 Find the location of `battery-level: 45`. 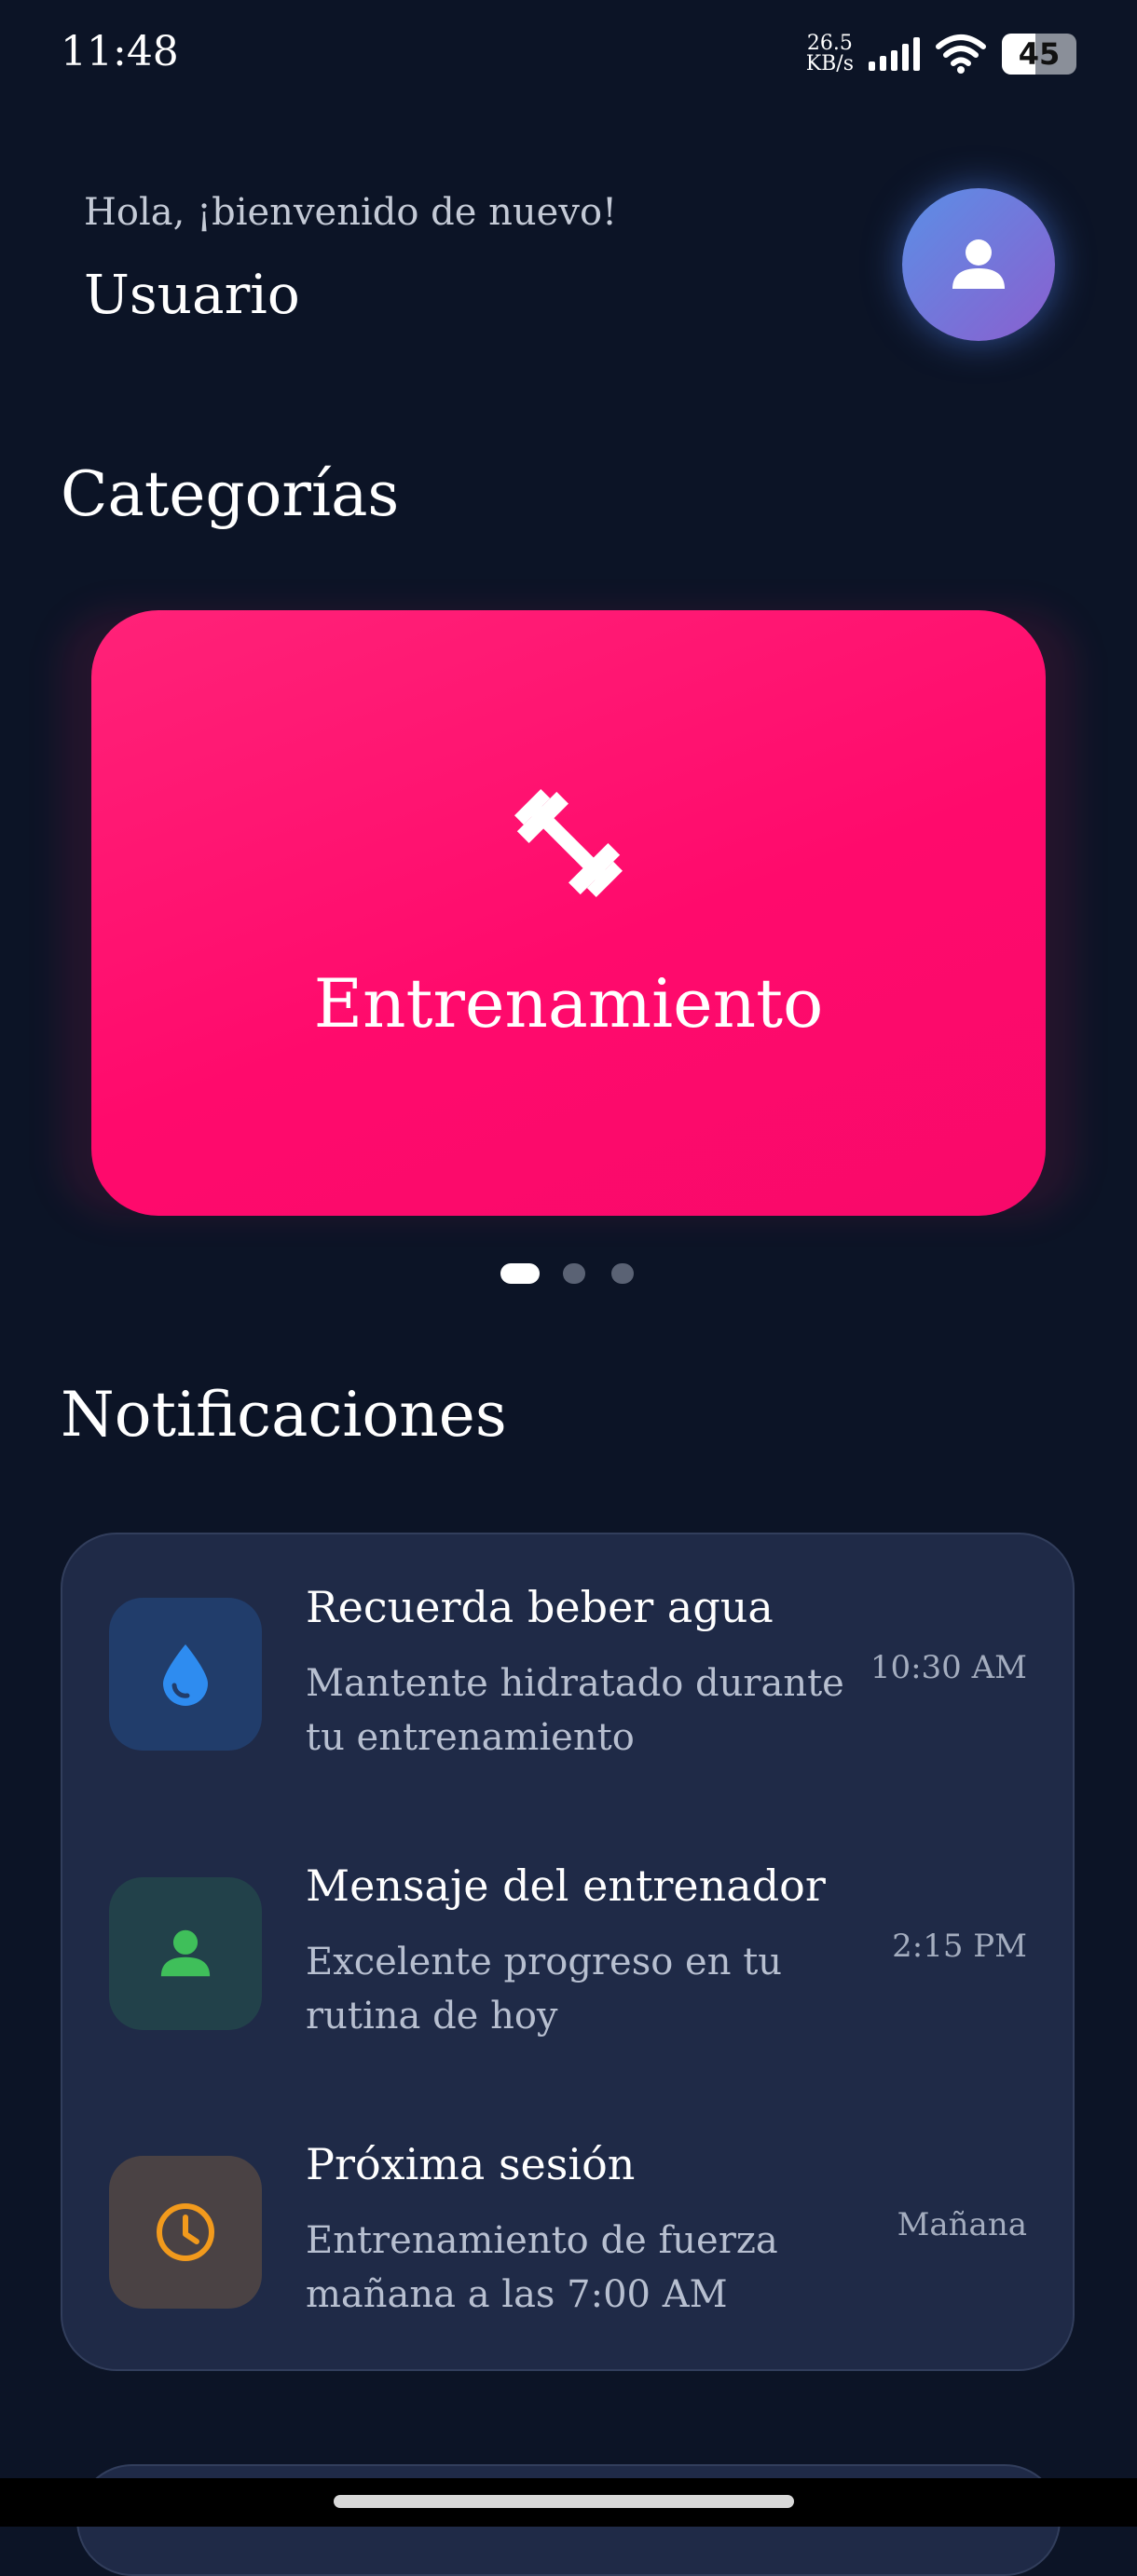

battery-level: 45 is located at coordinates (1039, 54).